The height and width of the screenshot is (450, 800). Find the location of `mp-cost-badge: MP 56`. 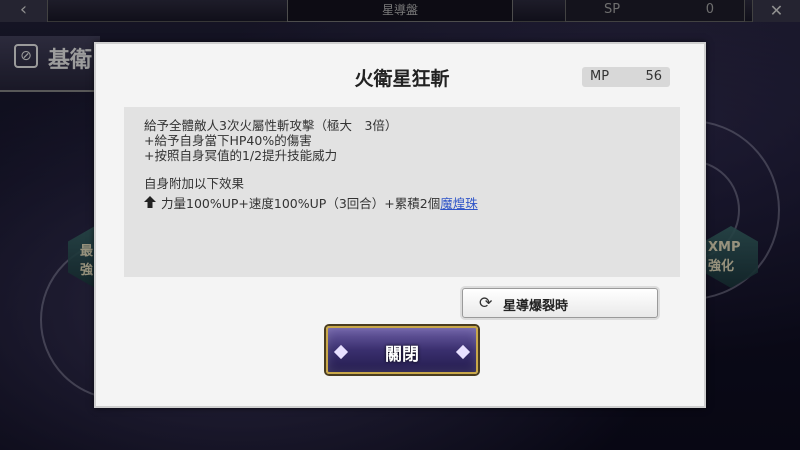

mp-cost-badge: MP 56 is located at coordinates (626, 77).